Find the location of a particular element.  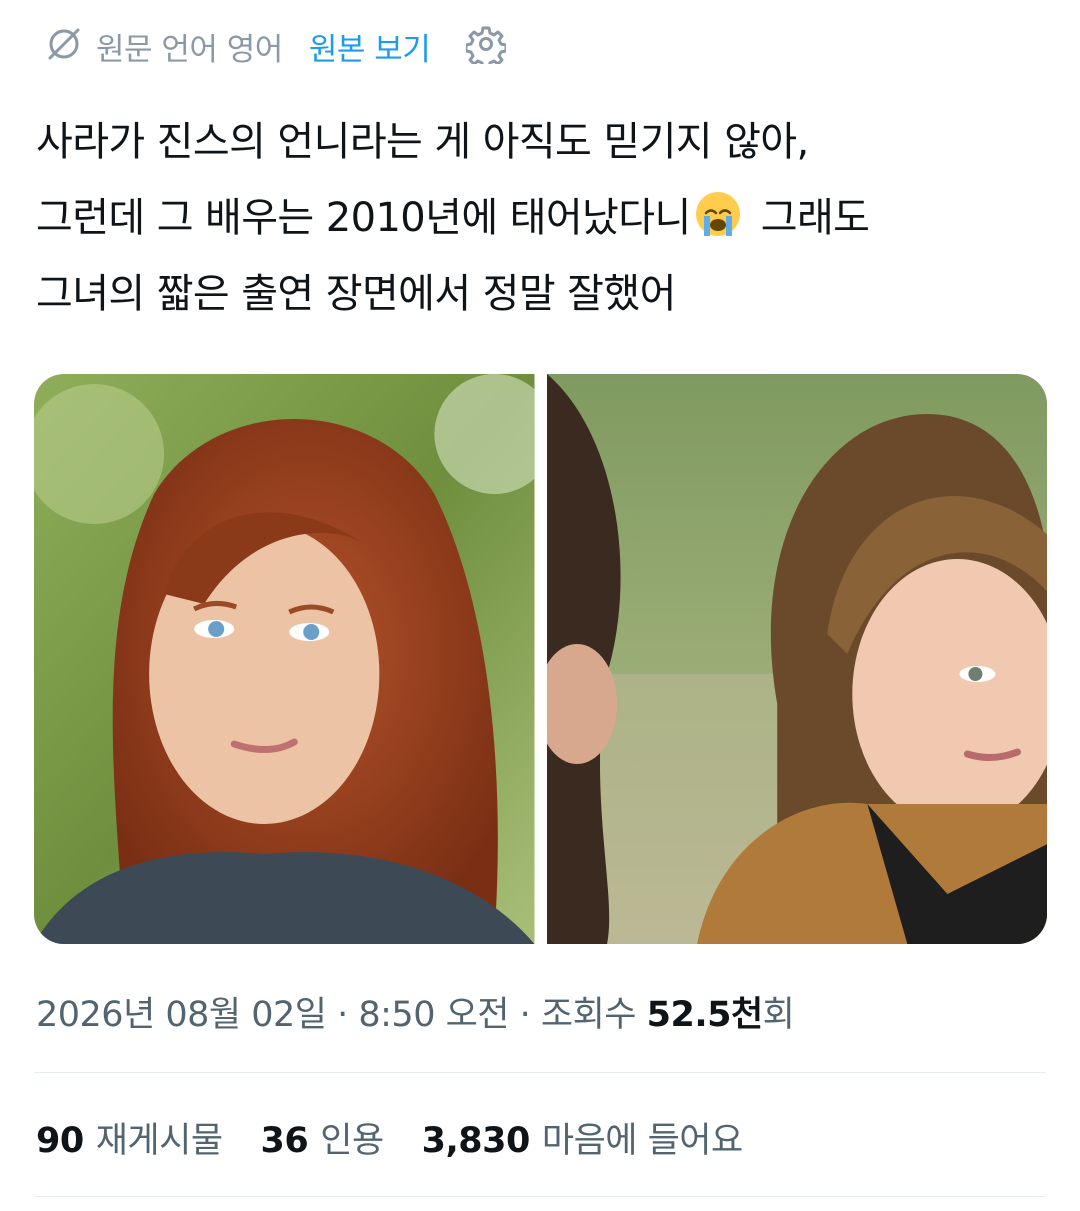

likes-label: 마음에 들어요 is located at coordinates (642, 1141).